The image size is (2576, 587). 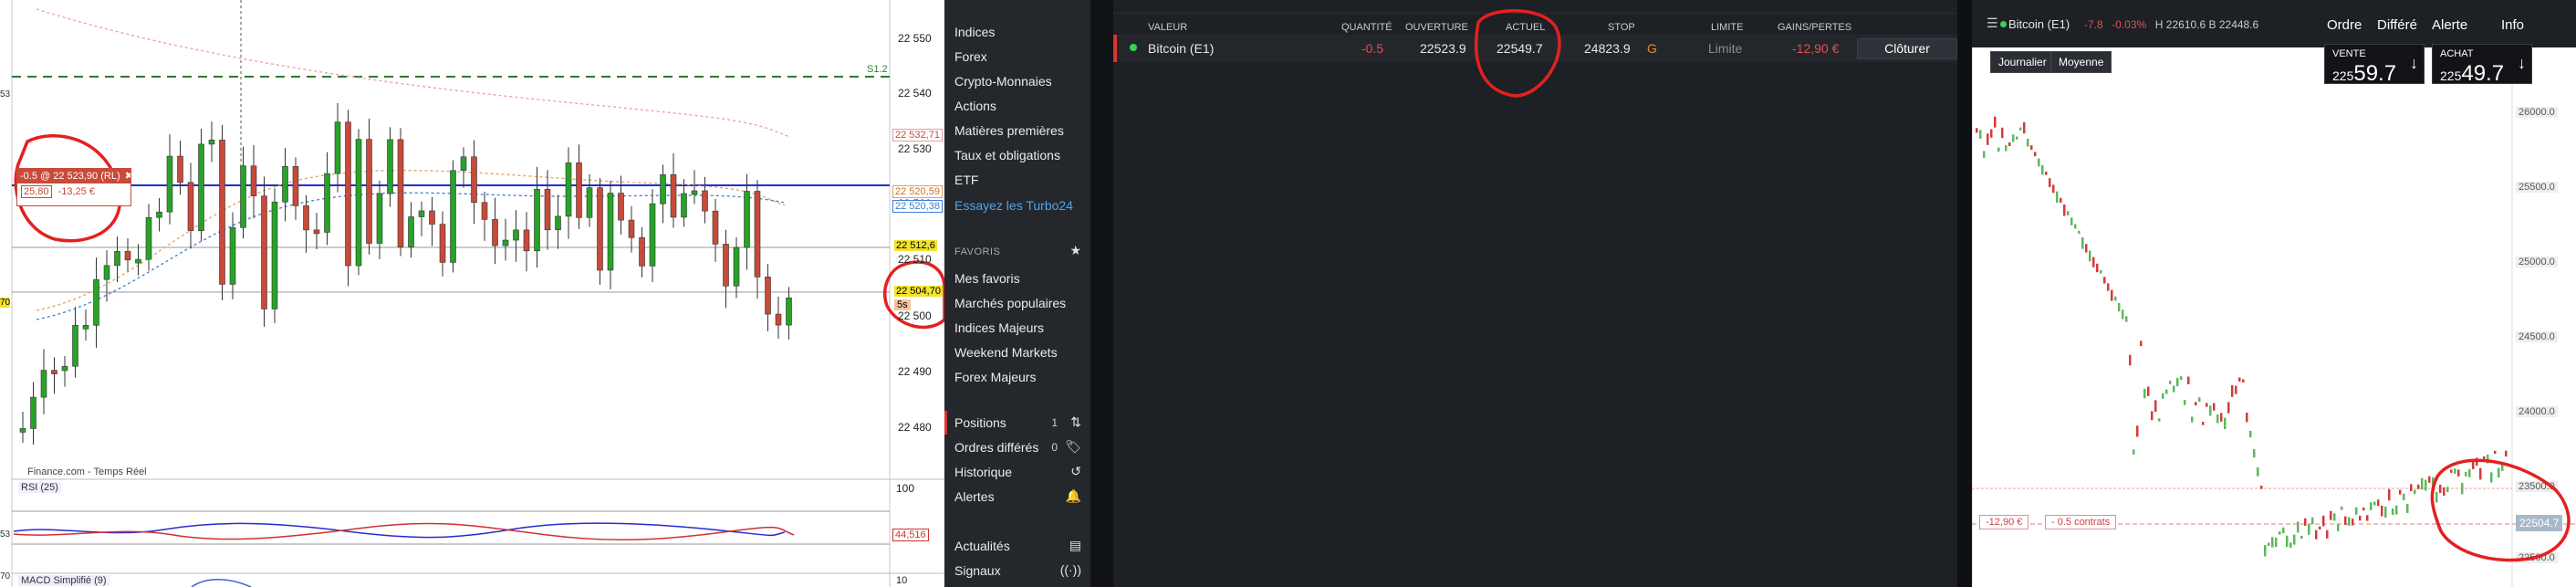 I want to click on star-icon: ★, so click(x=1075, y=250).